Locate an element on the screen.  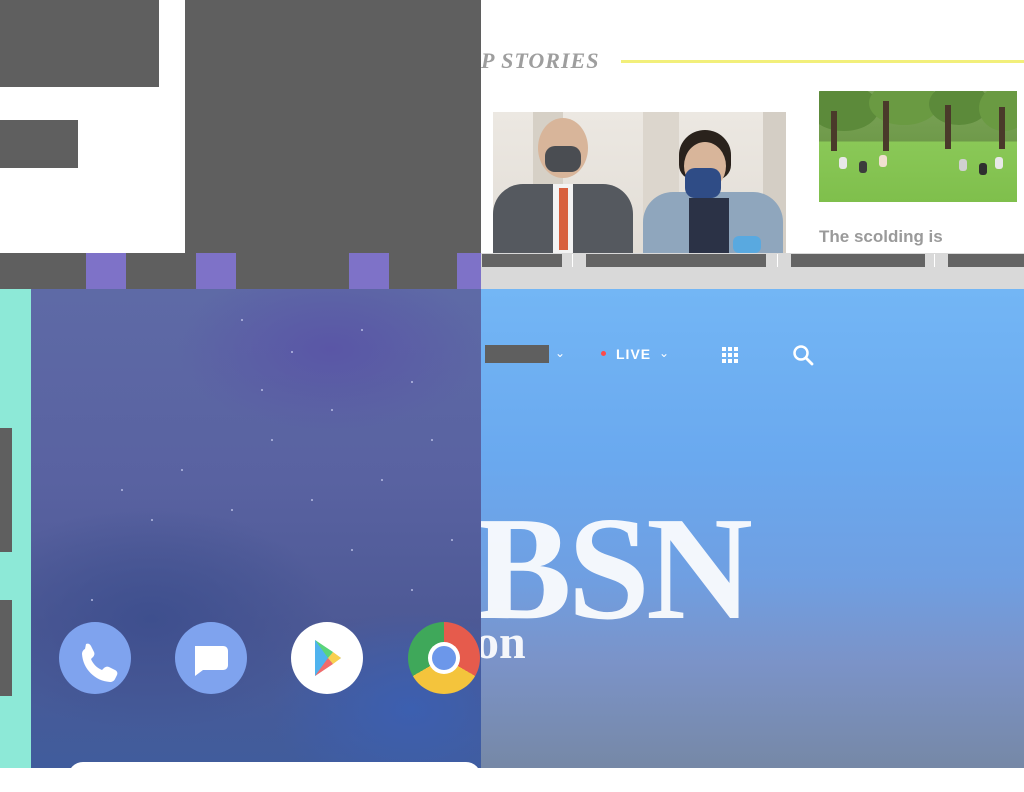
chrome-icon is located at coordinates (444, 658).